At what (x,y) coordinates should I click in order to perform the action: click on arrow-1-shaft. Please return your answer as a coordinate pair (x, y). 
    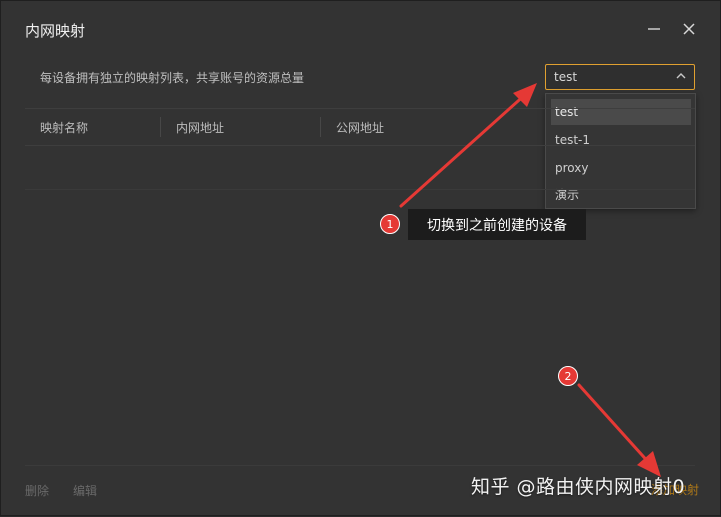
    Looking at the image, I should click on (464, 149).